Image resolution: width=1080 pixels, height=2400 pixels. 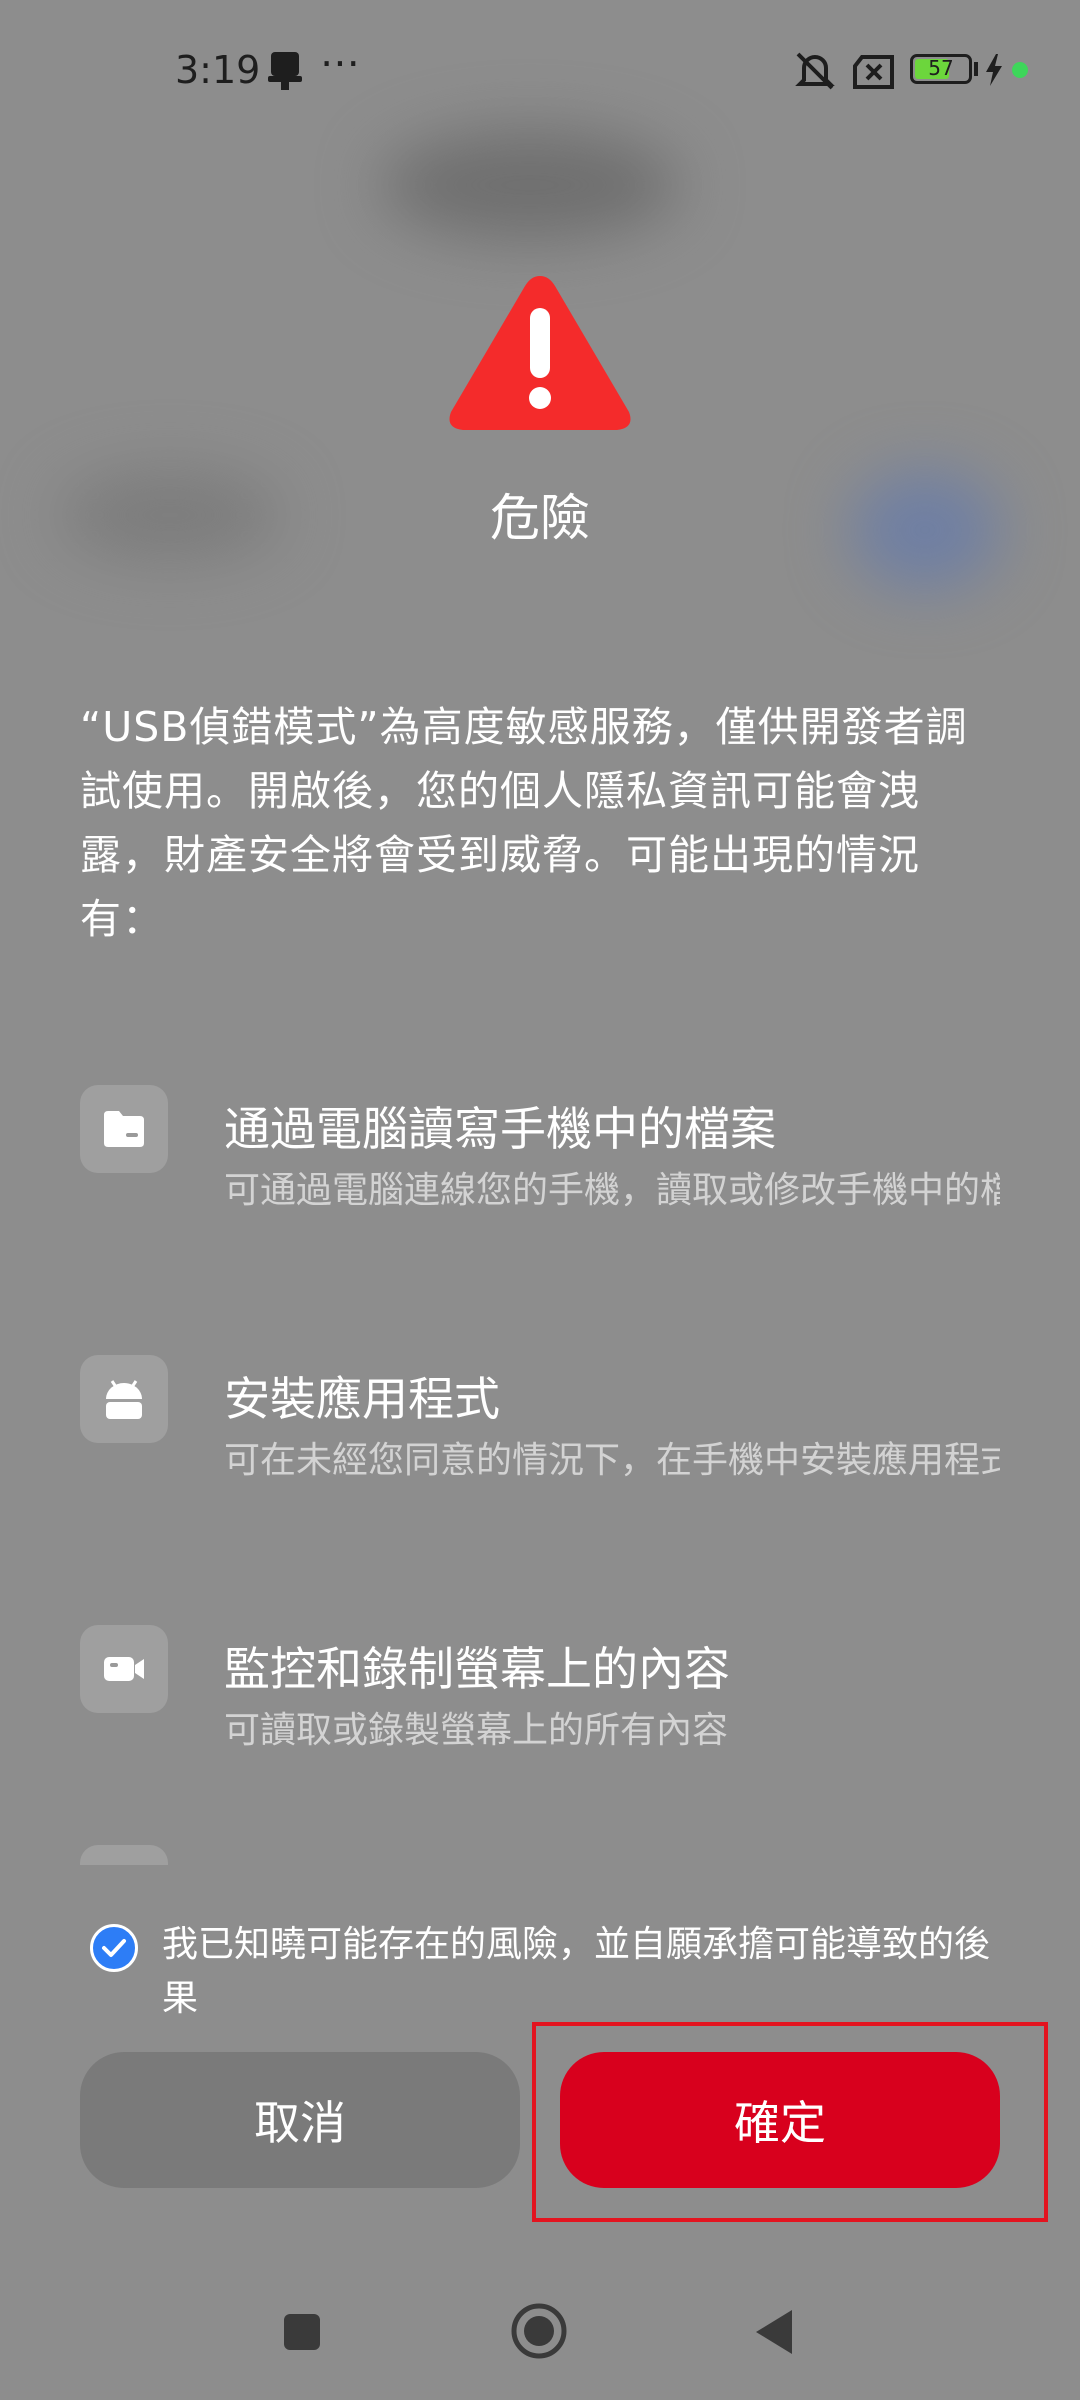 I want to click on video-camera-icon, so click(x=124, y=1669).